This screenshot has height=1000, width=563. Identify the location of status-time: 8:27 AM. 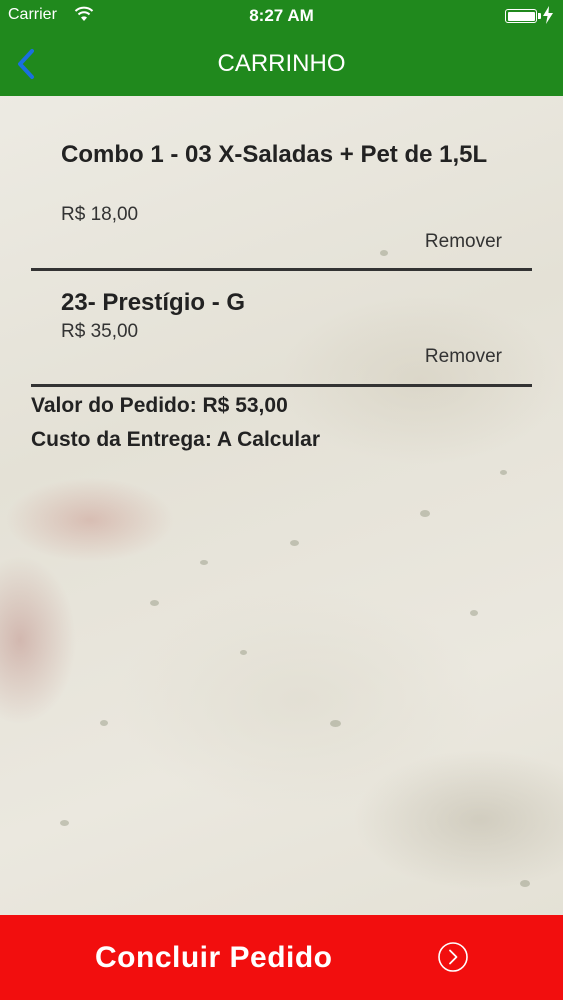
(281, 15).